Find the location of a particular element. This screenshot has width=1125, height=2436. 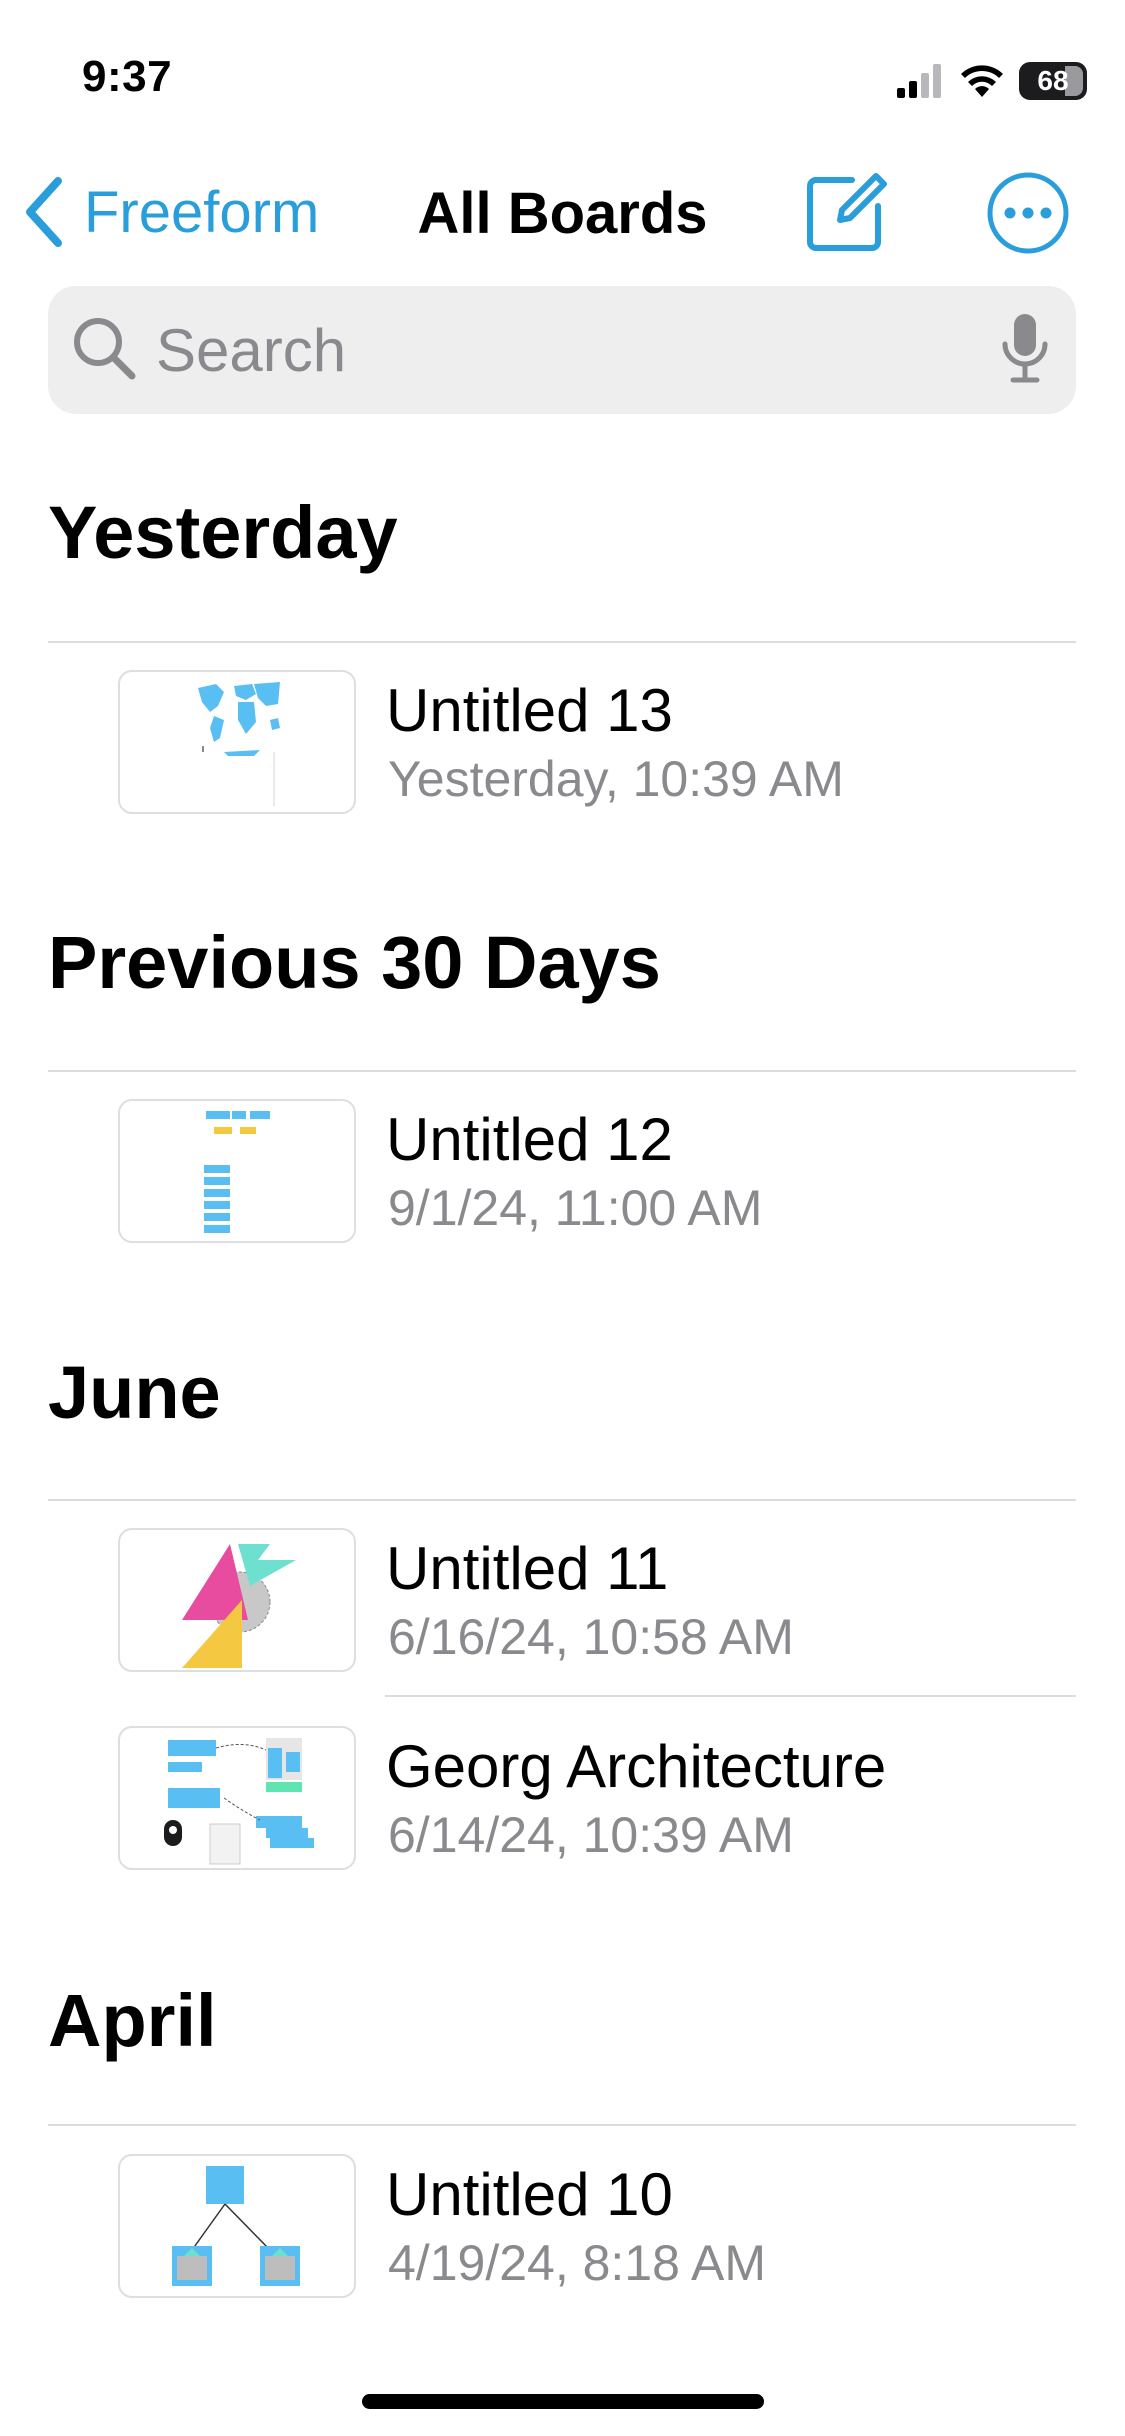

board-date: 4/19/24, 8:18 AM is located at coordinates (577, 2263).